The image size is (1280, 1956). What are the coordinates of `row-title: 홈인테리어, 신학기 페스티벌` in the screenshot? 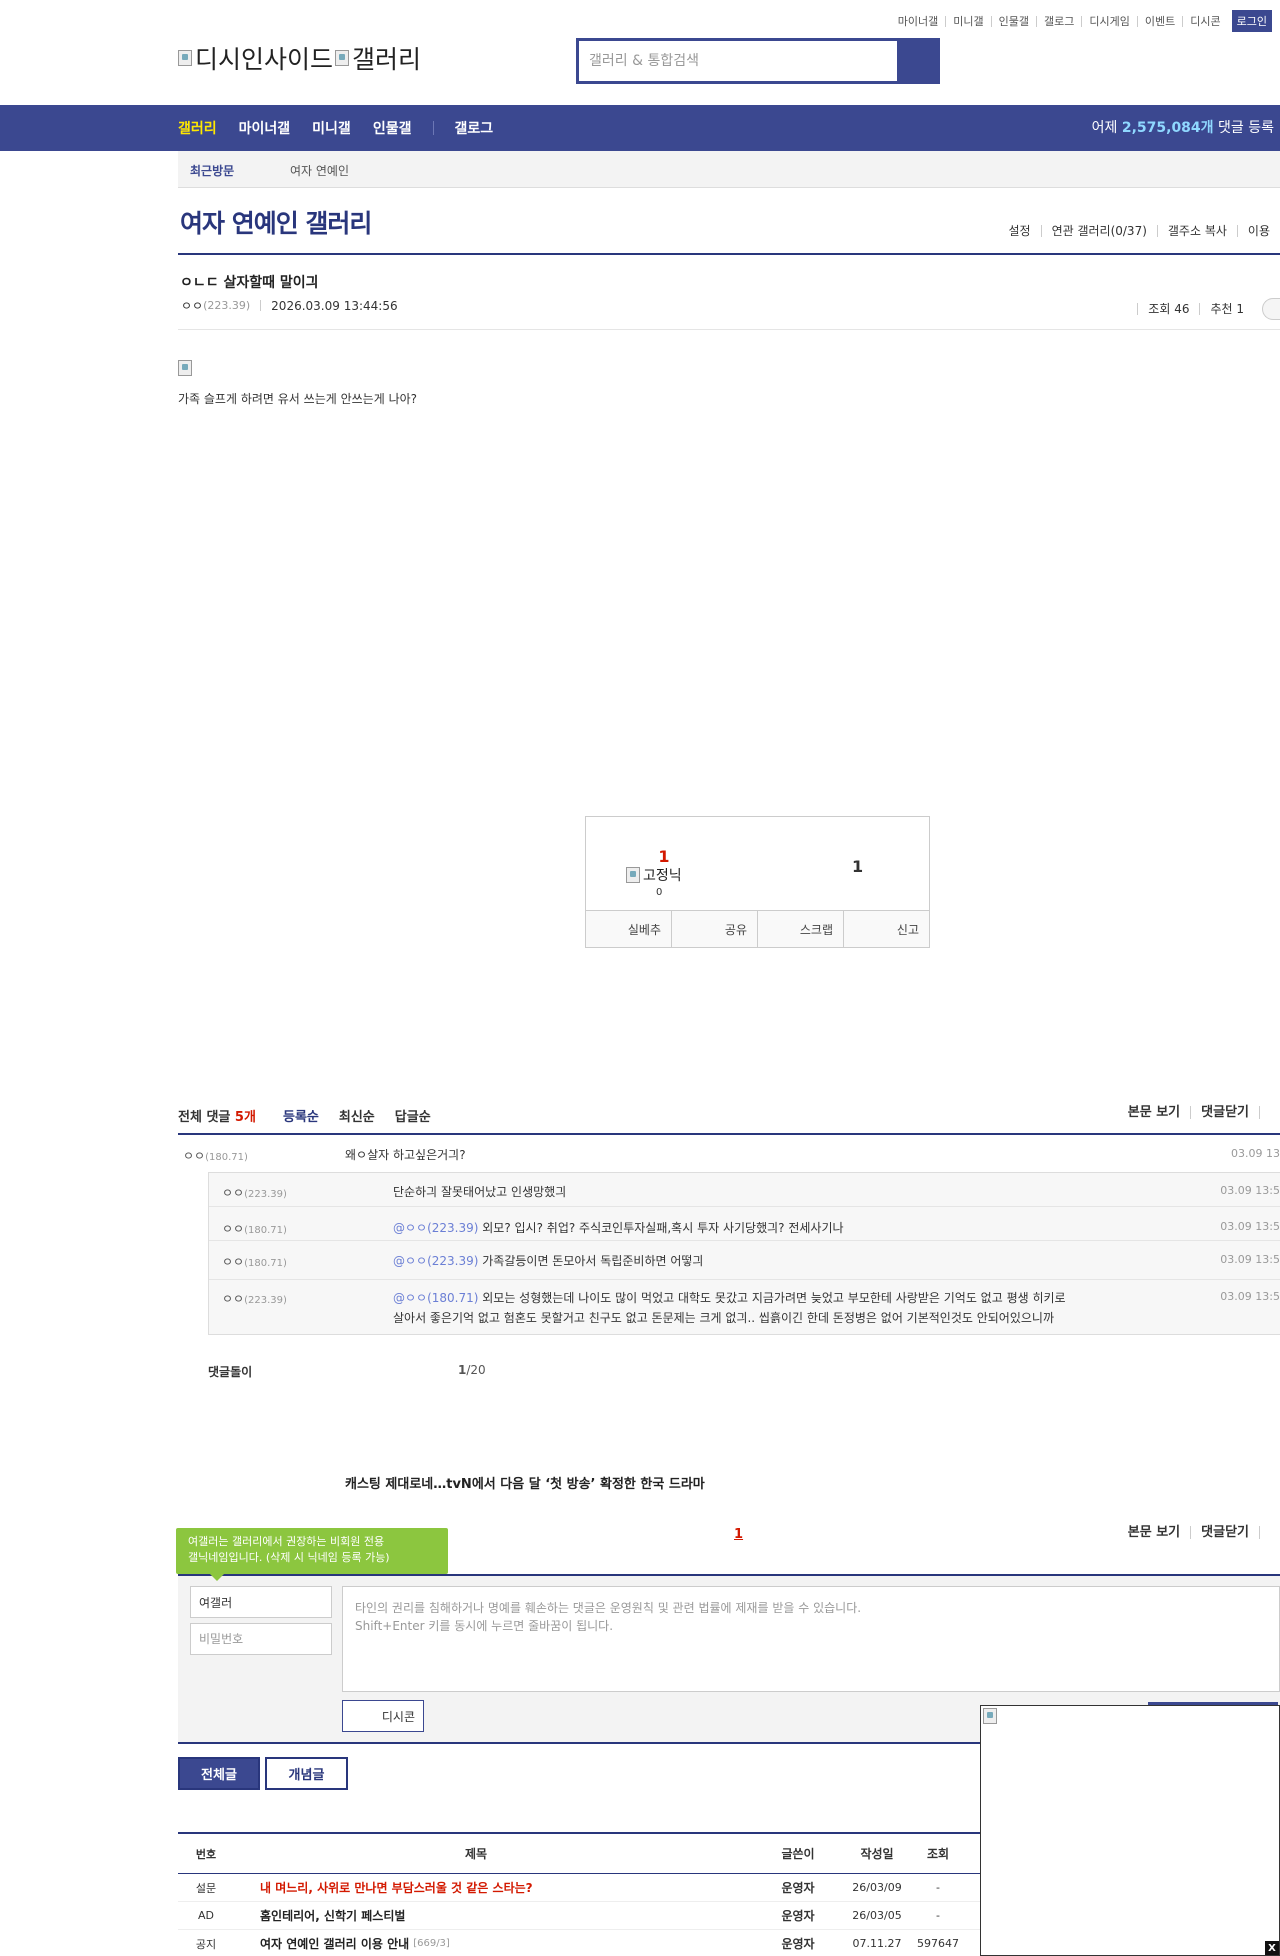 It's located at (500, 1915).